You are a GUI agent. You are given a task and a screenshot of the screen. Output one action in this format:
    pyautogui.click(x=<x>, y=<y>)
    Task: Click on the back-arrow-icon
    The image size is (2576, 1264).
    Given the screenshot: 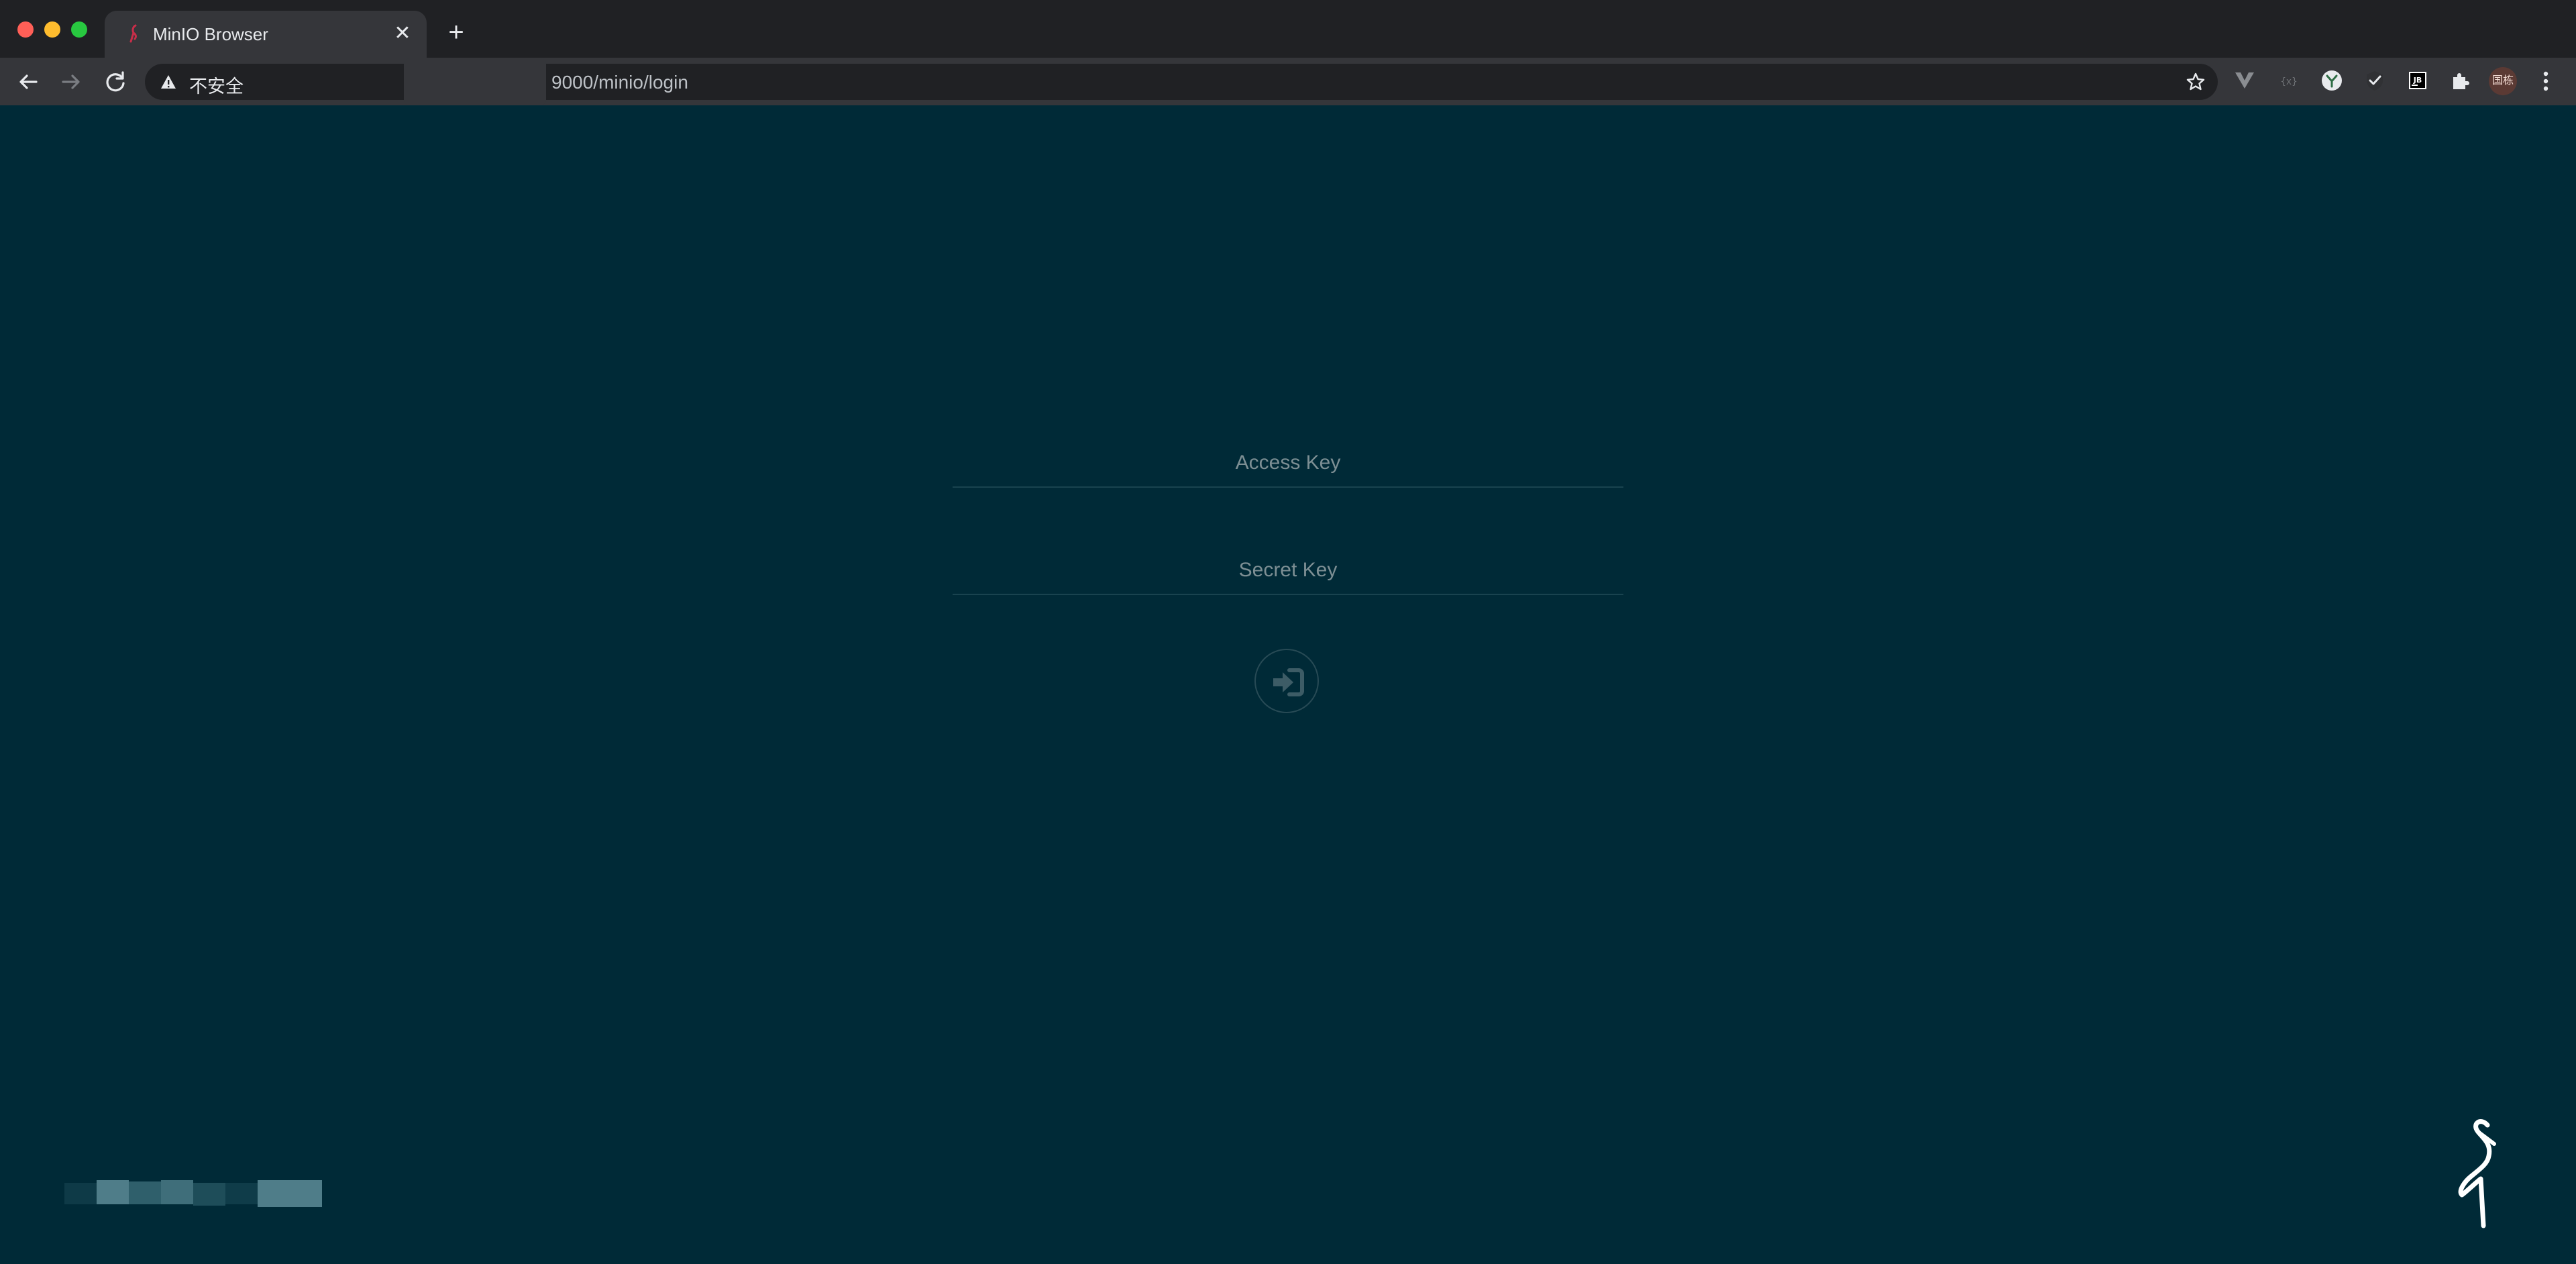 What is the action you would take?
    pyautogui.click(x=28, y=82)
    